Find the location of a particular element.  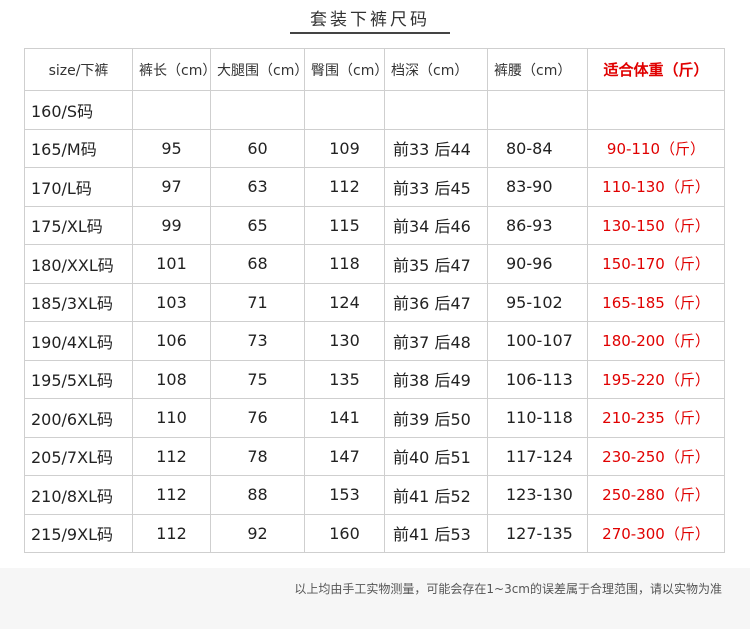

cell-thigh: 63 is located at coordinates (257, 187).